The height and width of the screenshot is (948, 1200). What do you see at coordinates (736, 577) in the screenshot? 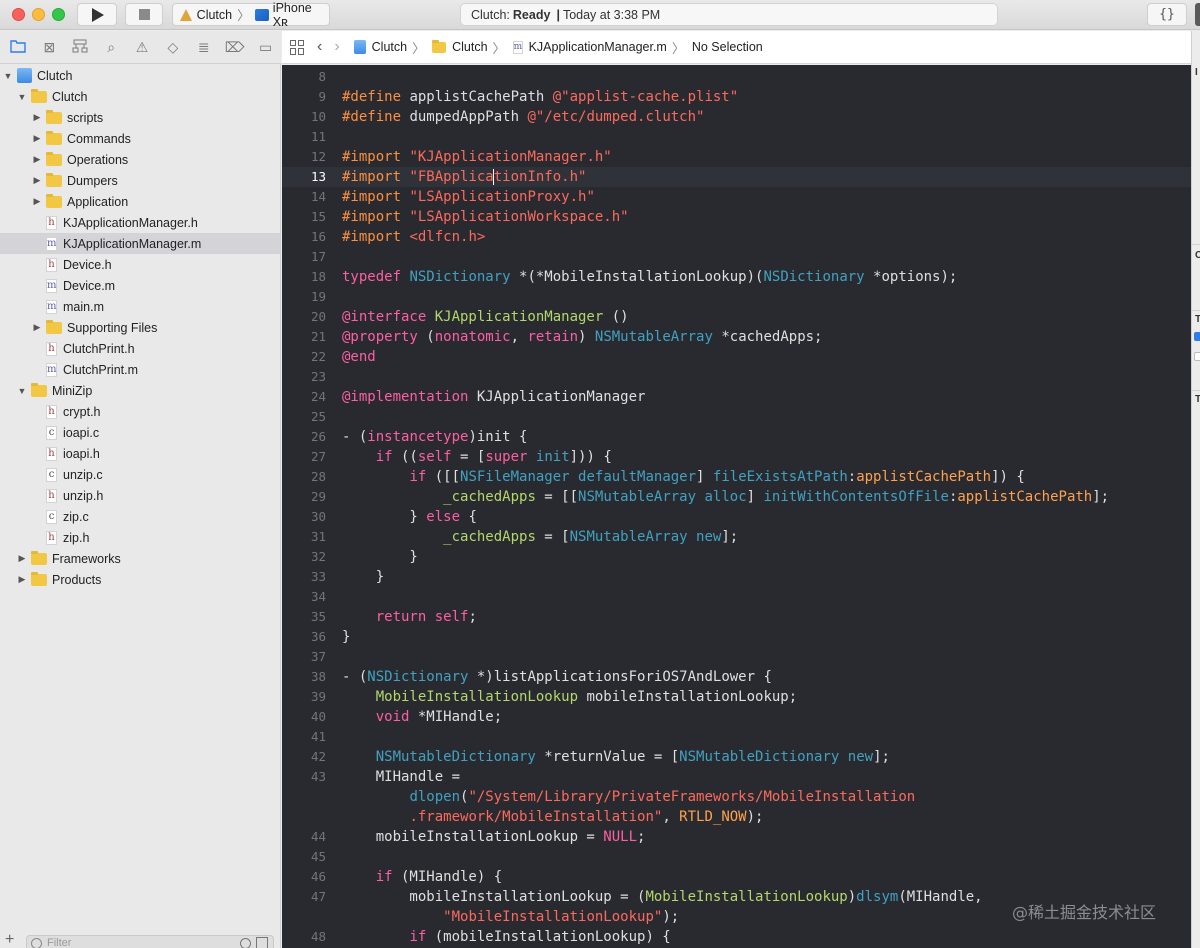
I see `code-line: 33 }` at bounding box center [736, 577].